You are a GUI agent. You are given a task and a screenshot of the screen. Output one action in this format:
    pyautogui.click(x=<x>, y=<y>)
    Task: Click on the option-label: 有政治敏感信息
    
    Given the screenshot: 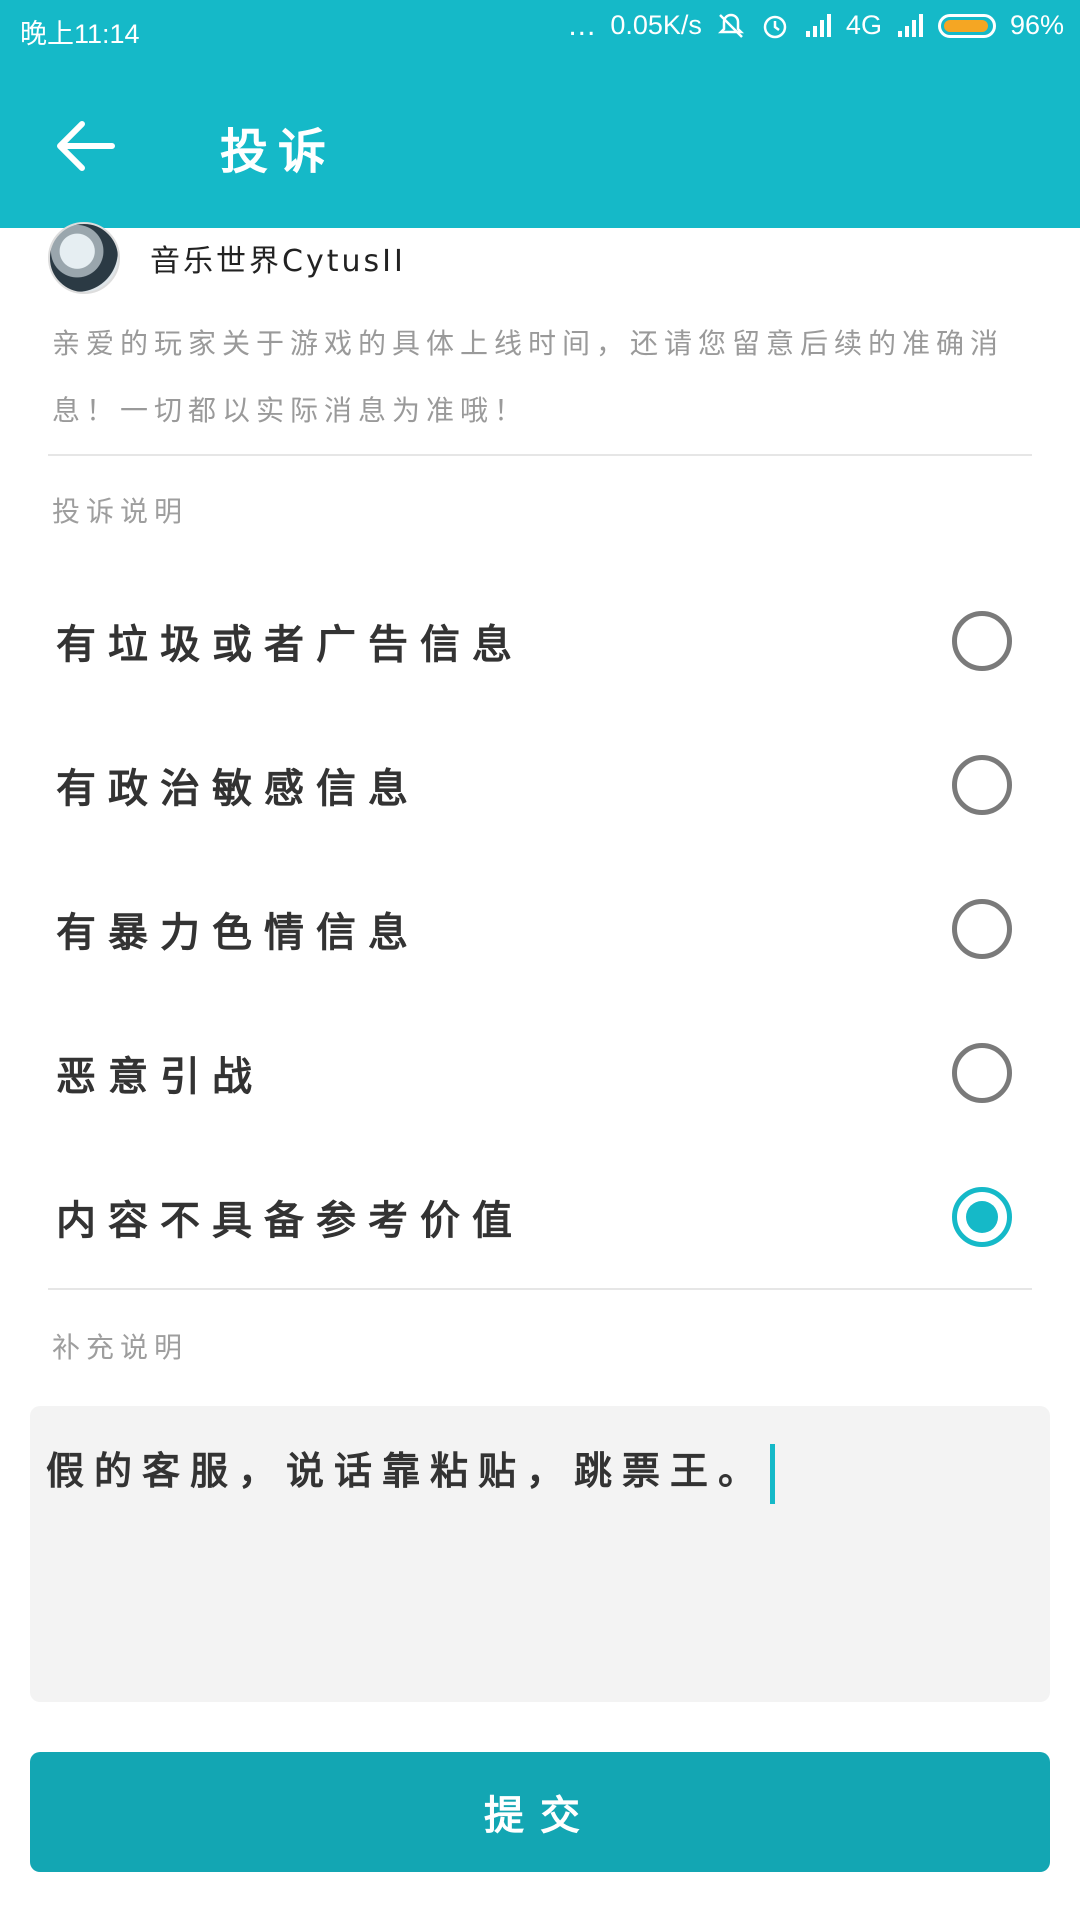 What is the action you would take?
    pyautogui.click(x=238, y=789)
    